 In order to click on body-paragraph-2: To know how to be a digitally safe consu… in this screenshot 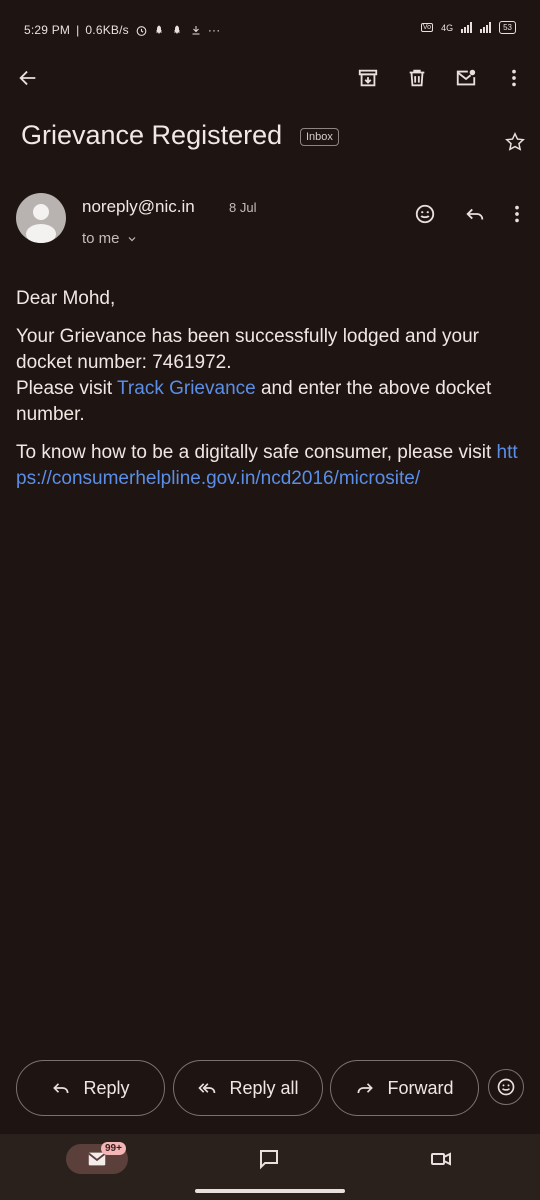, I will do `click(271, 466)`.